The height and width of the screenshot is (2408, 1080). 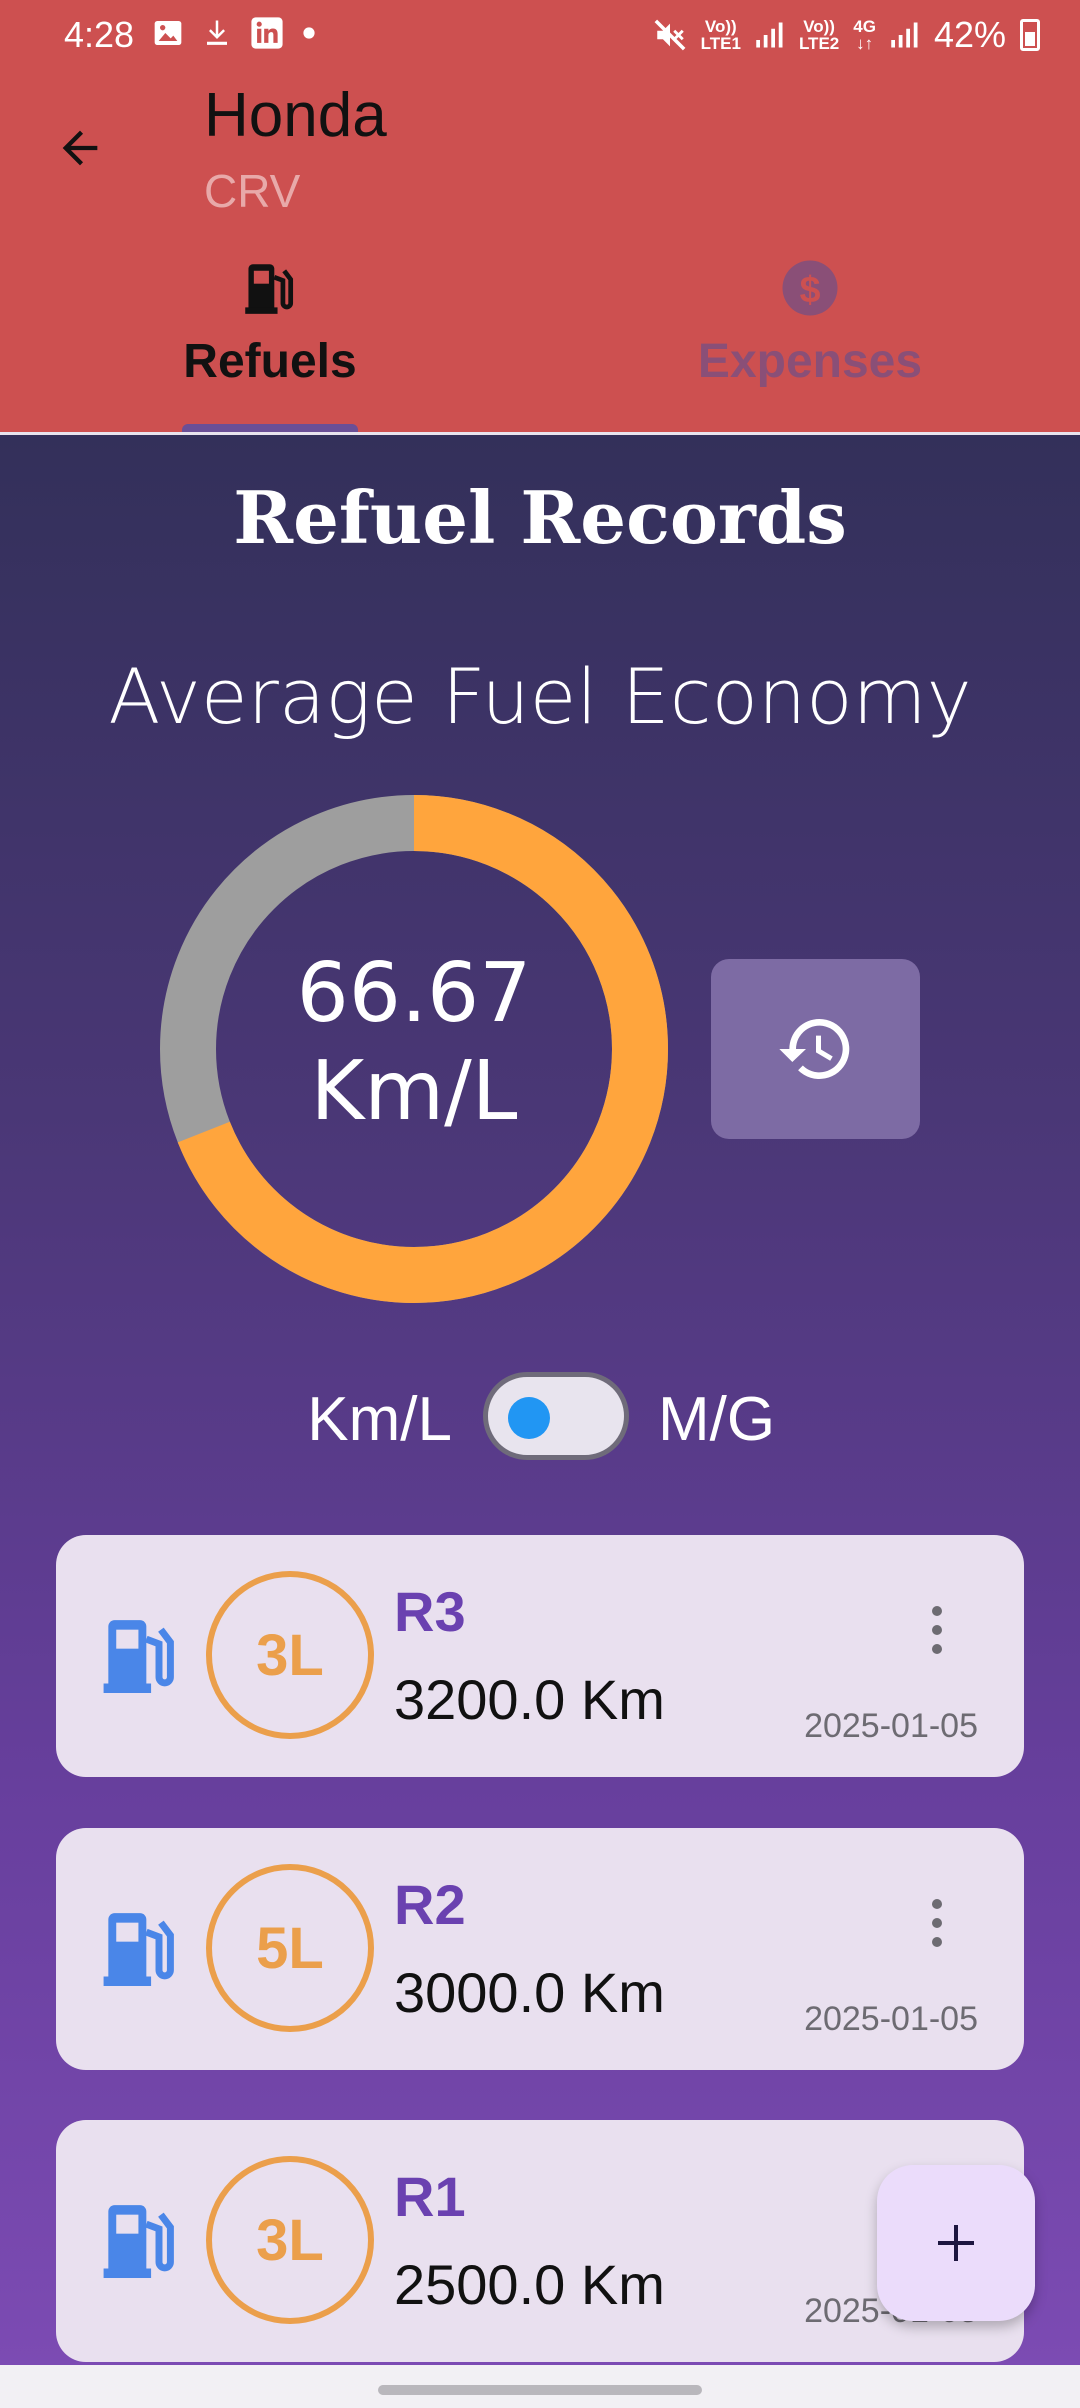 I want to click on tab-refuels-label: Refuels, so click(x=270, y=361).